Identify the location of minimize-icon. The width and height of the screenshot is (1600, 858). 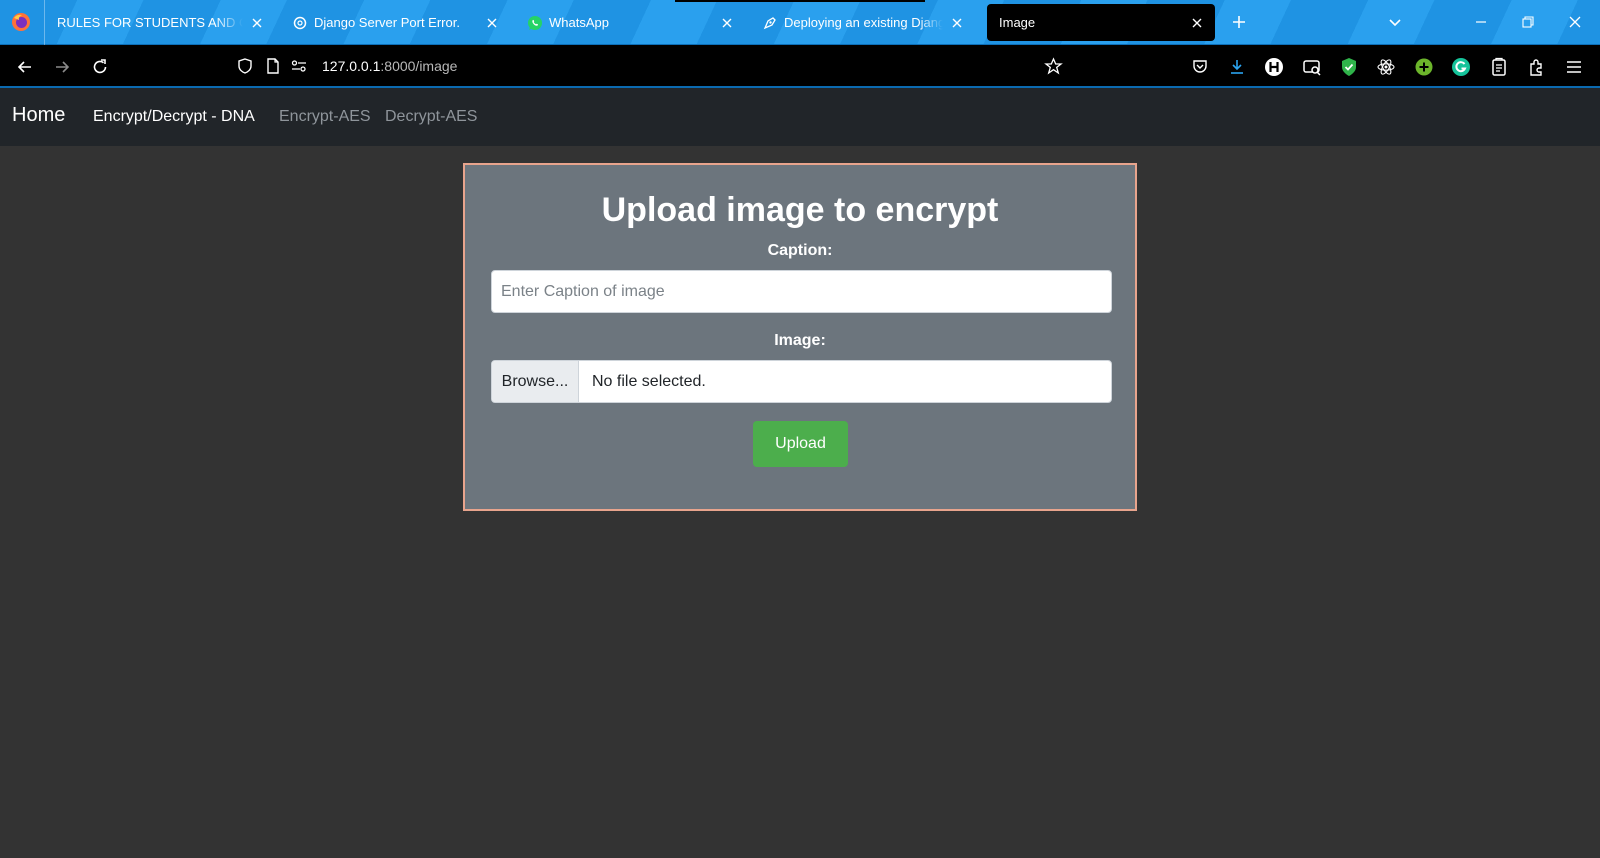
(1481, 22).